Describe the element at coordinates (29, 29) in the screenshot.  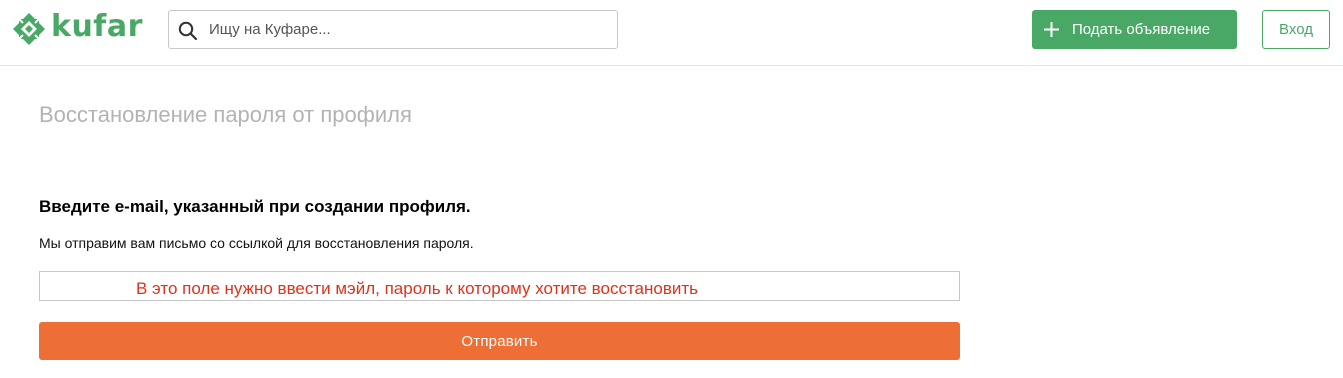
I see `kufar-logo-icon` at that location.